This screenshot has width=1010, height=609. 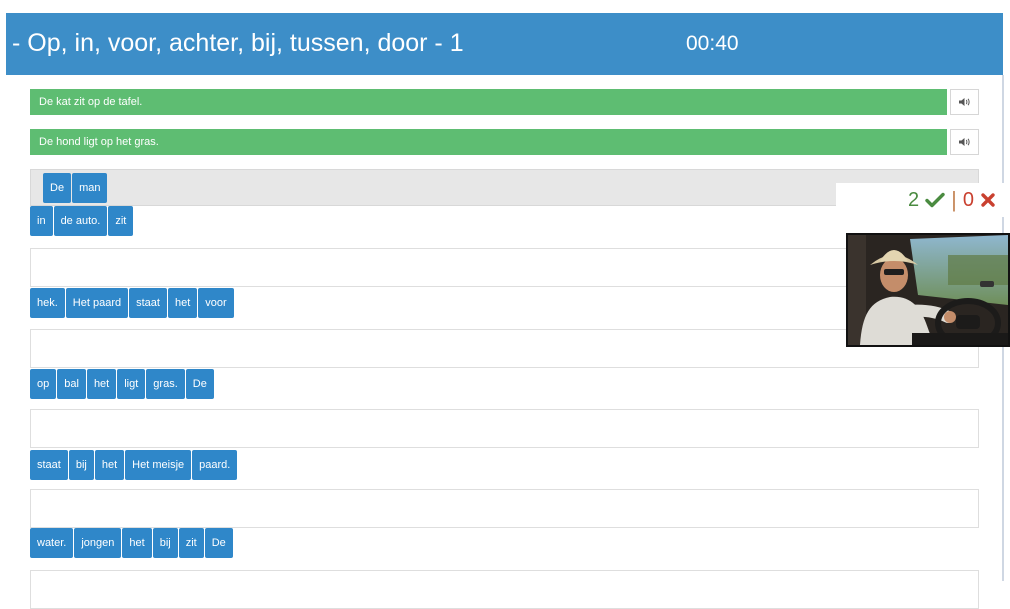 I want to click on word-bank: op bal het ligt gras. De, so click(x=122, y=384).